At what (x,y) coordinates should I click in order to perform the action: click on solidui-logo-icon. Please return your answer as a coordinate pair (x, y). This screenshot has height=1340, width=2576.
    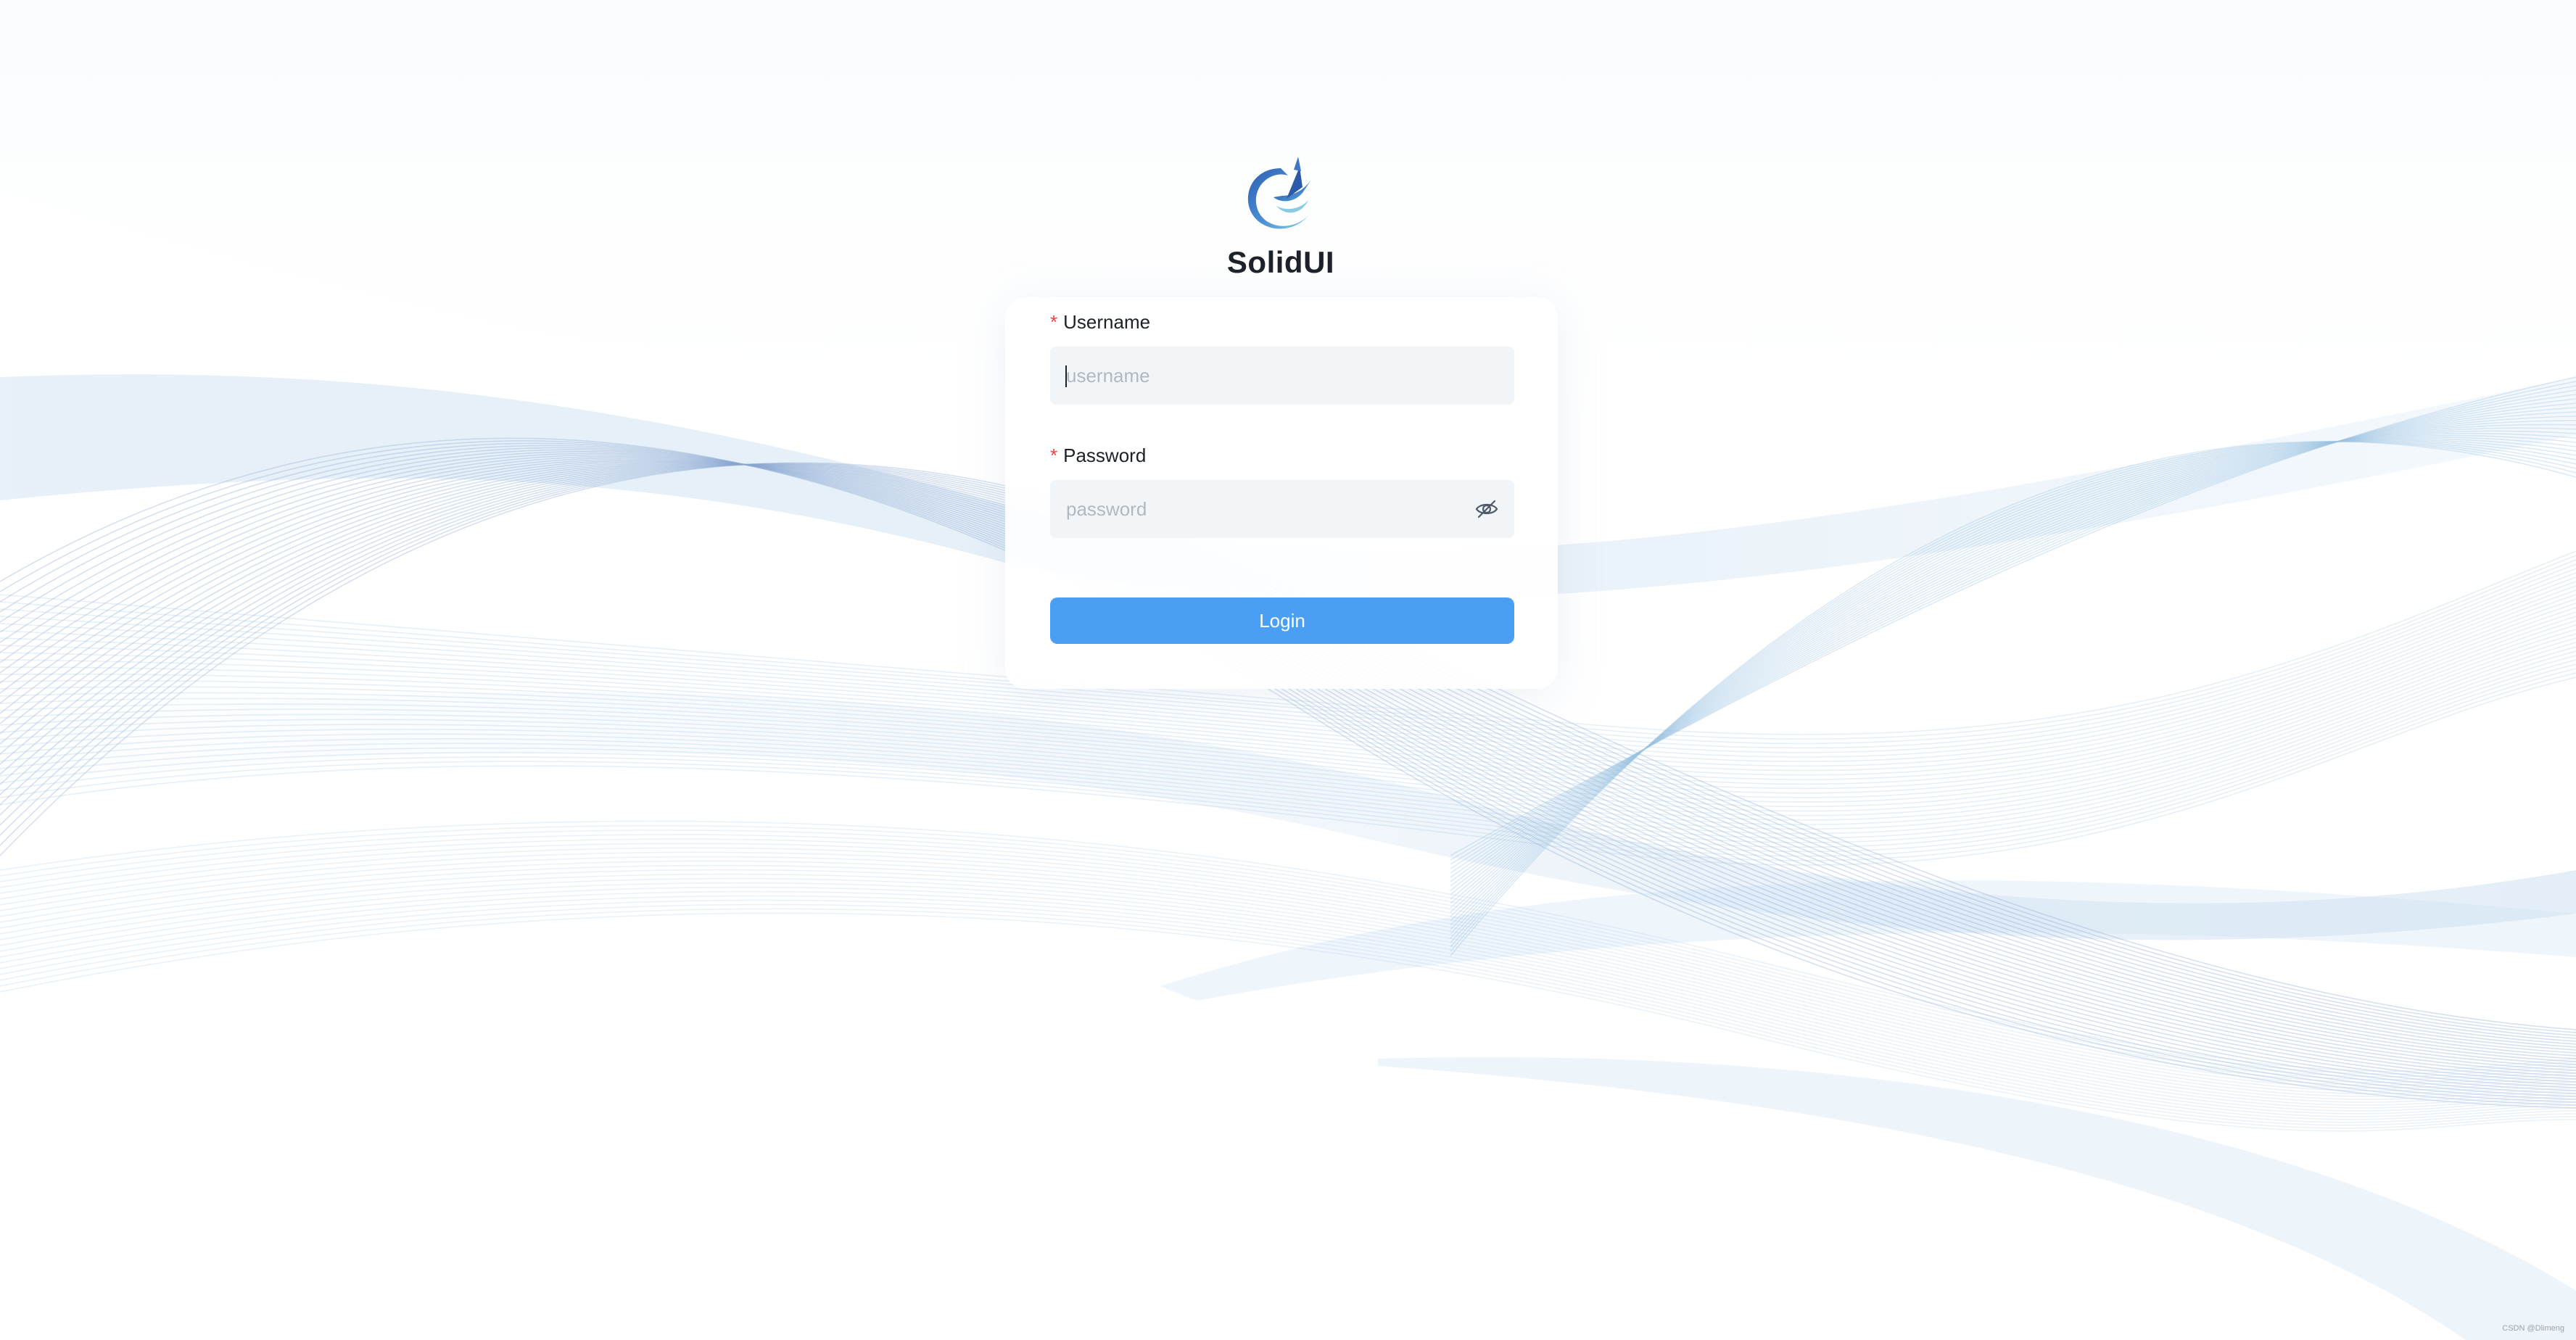
    Looking at the image, I should click on (1279, 193).